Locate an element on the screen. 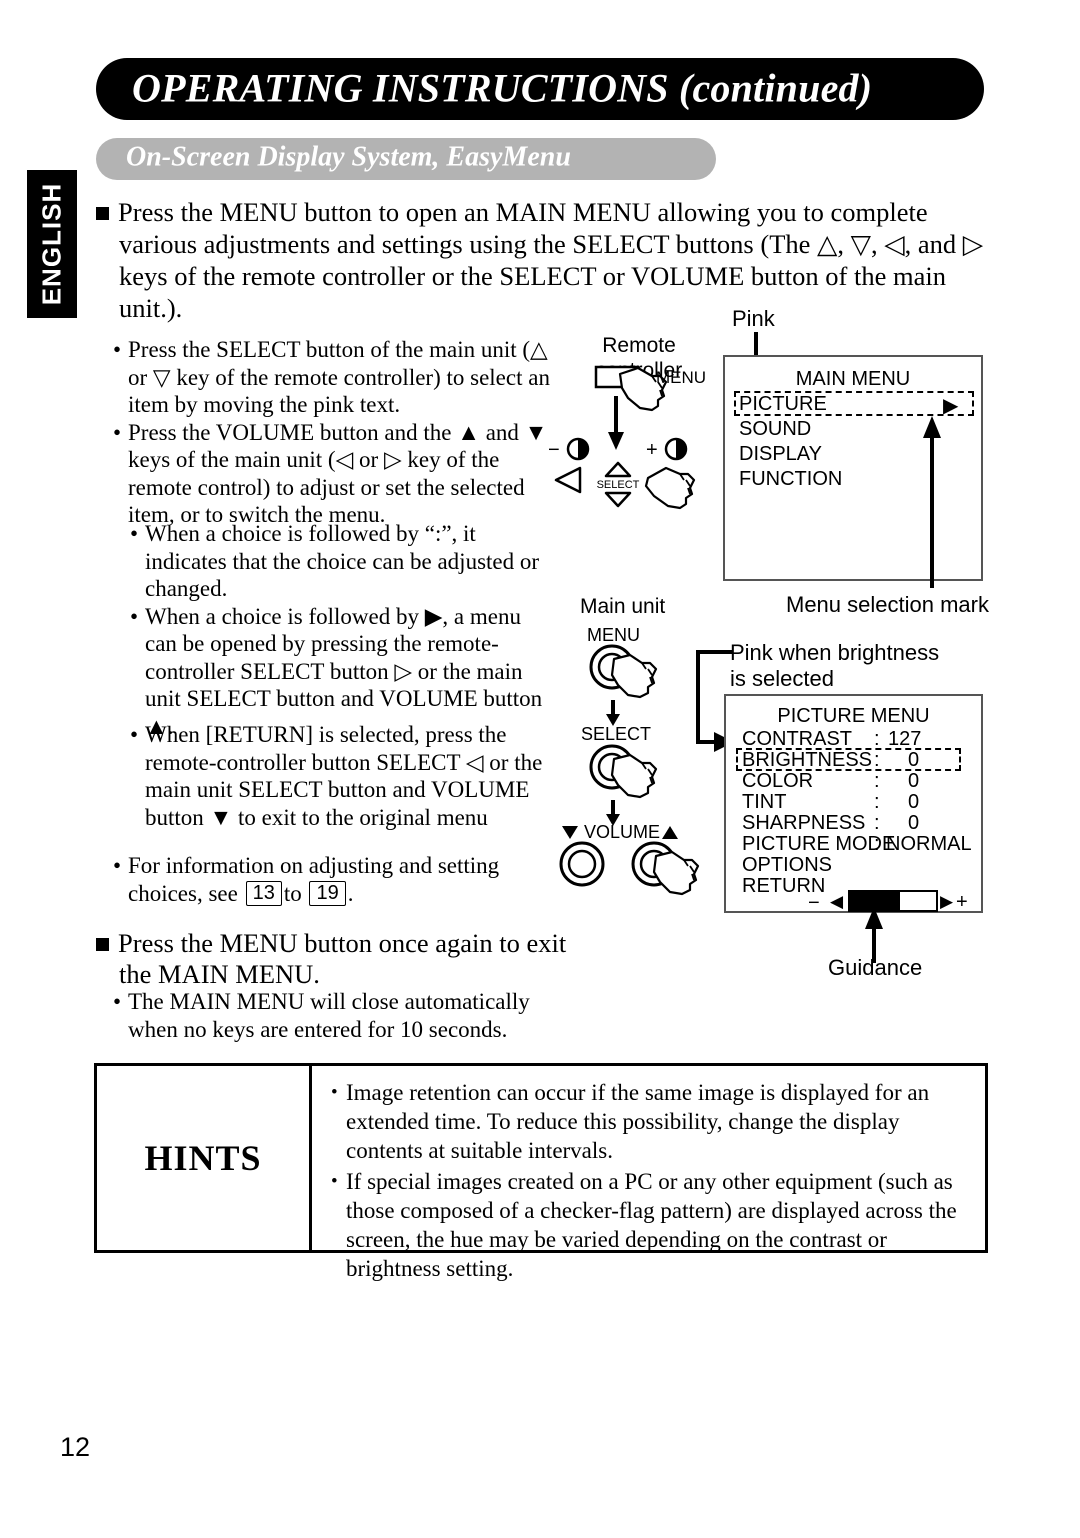 Image resolution: width=1080 pixels, height=1538 pixels. page-ref-suffix: . is located at coordinates (350, 893).